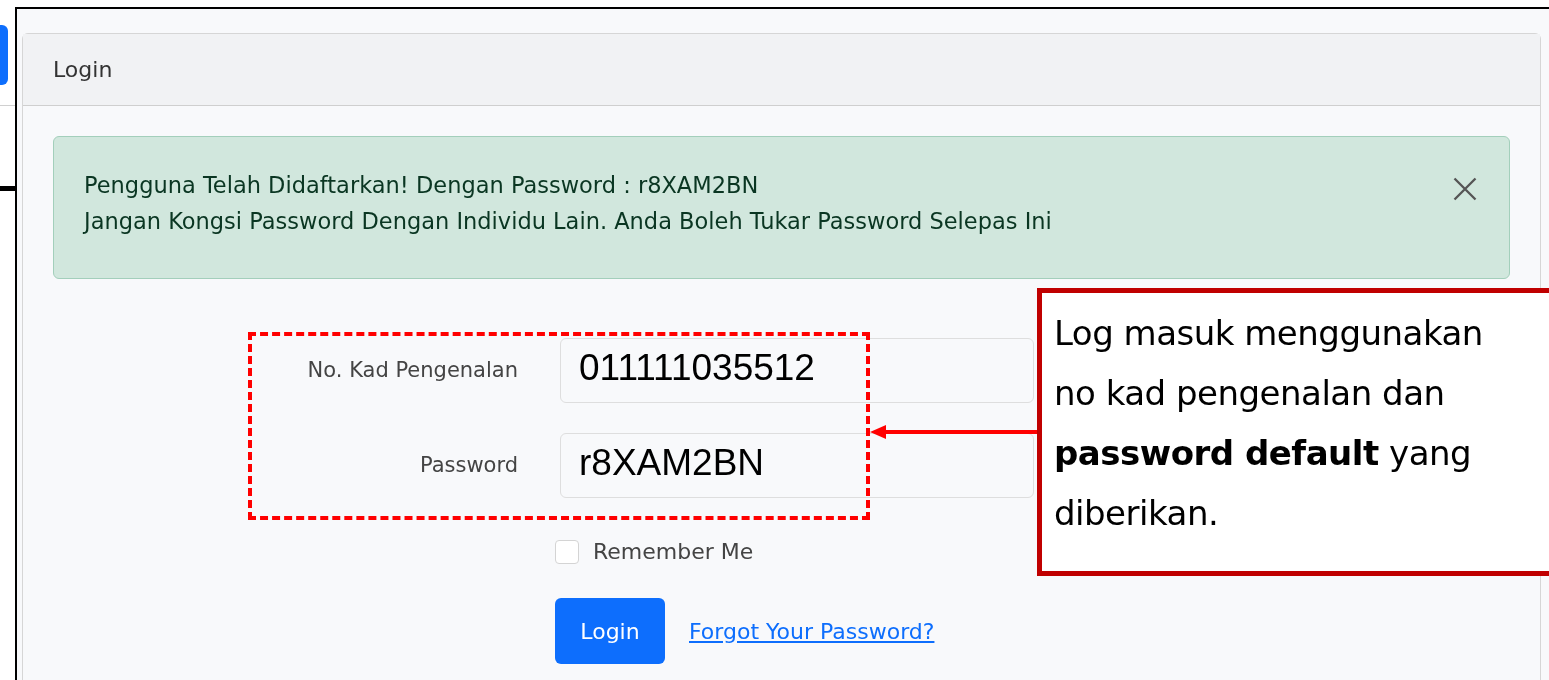  I want to click on alert-message: Pengguna Telah Didaftarkan! Dengan Password : r8XAM2BN, so click(421, 185).